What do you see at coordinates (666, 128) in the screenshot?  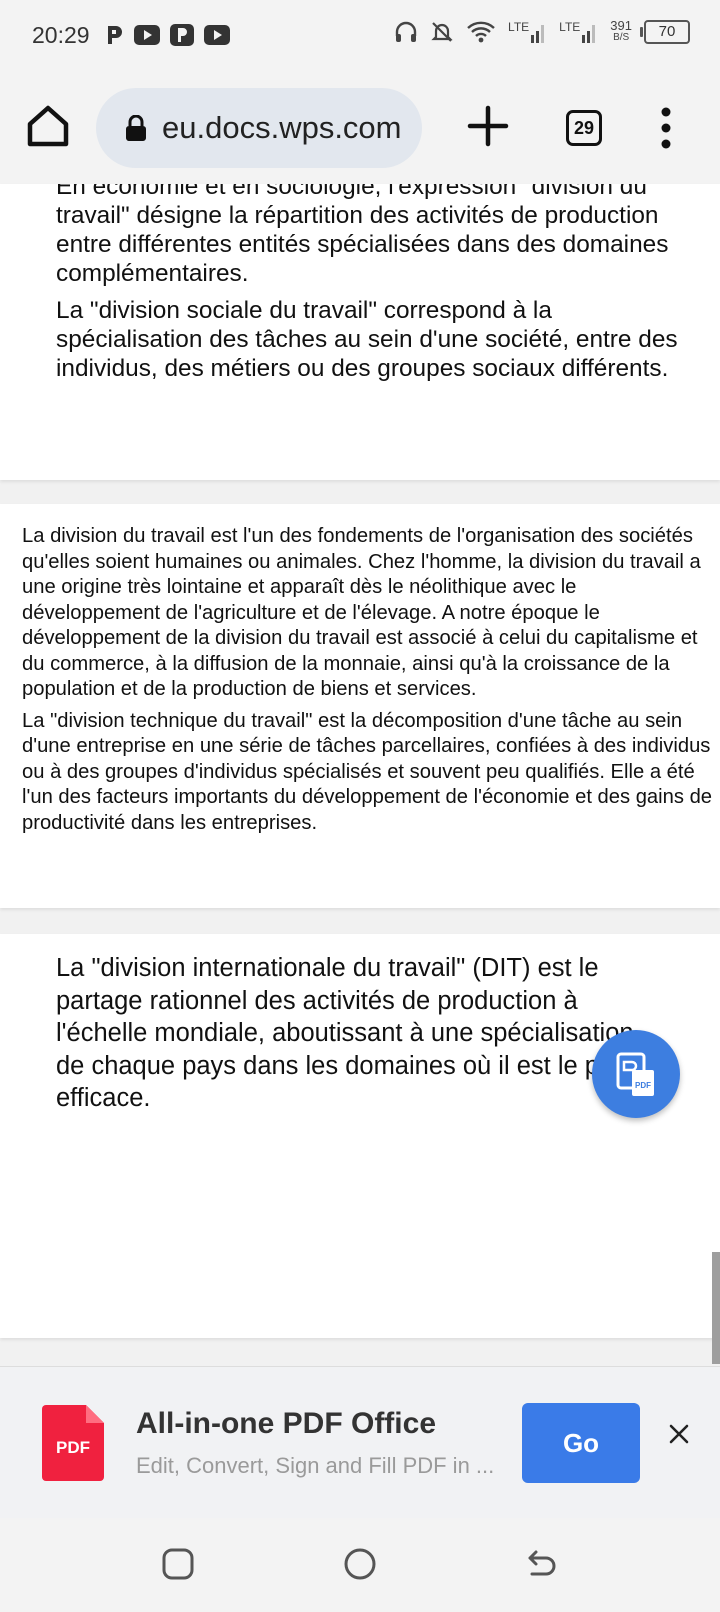 I see `more-menu-icon` at bounding box center [666, 128].